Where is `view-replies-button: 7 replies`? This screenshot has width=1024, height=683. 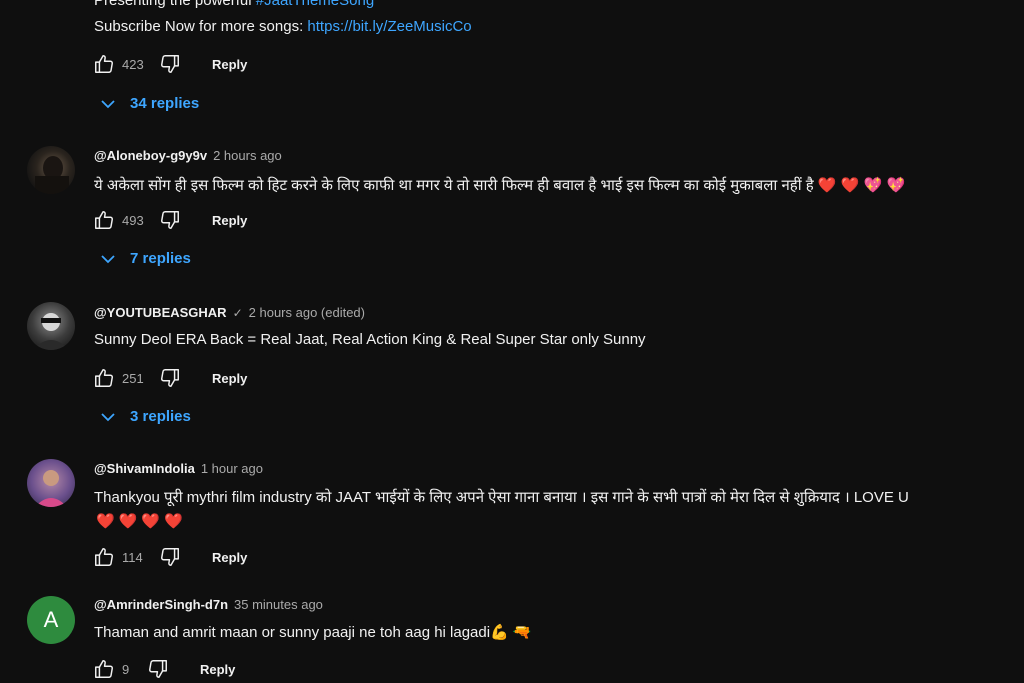 view-replies-button: 7 replies is located at coordinates (145, 258).